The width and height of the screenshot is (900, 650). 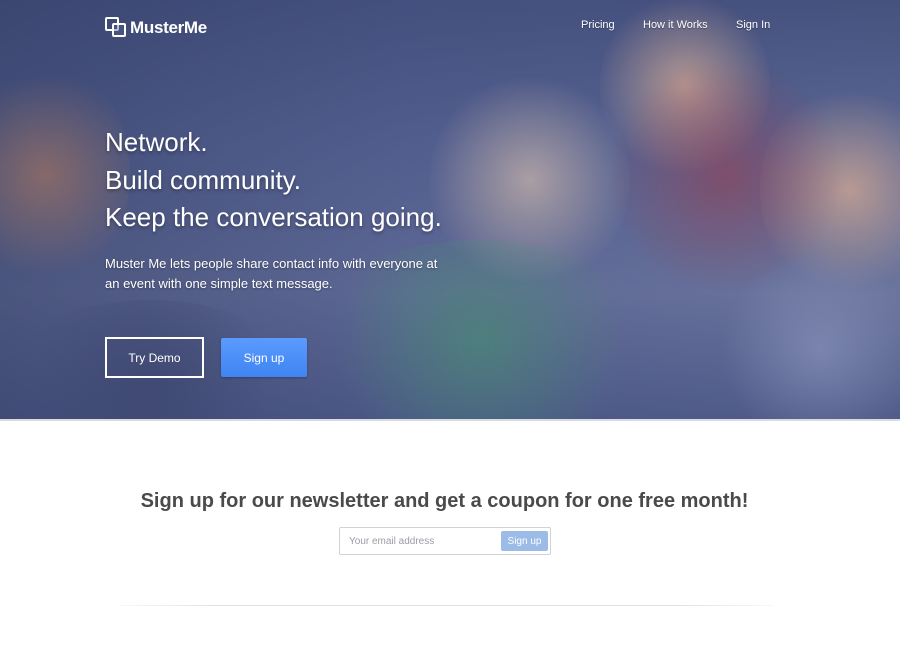 I want to click on newsletter-form: Sign up, so click(x=445, y=541).